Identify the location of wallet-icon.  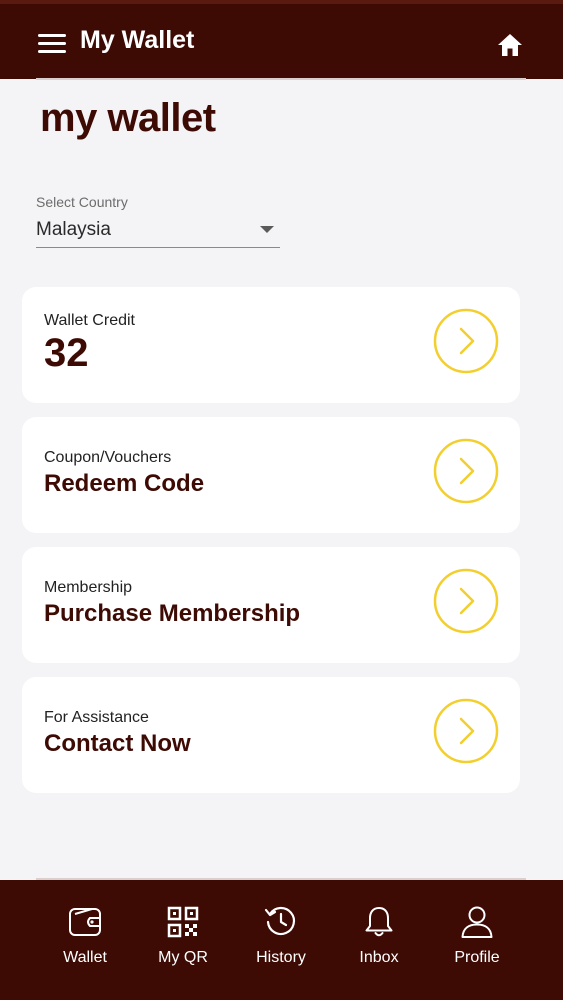
(85, 922).